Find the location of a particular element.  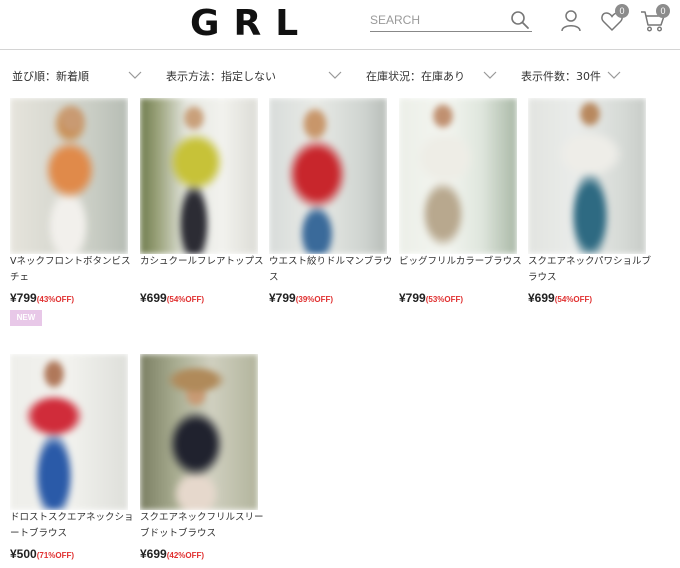

sort-order-select: 並び順：新着順 is located at coordinates (78, 76).